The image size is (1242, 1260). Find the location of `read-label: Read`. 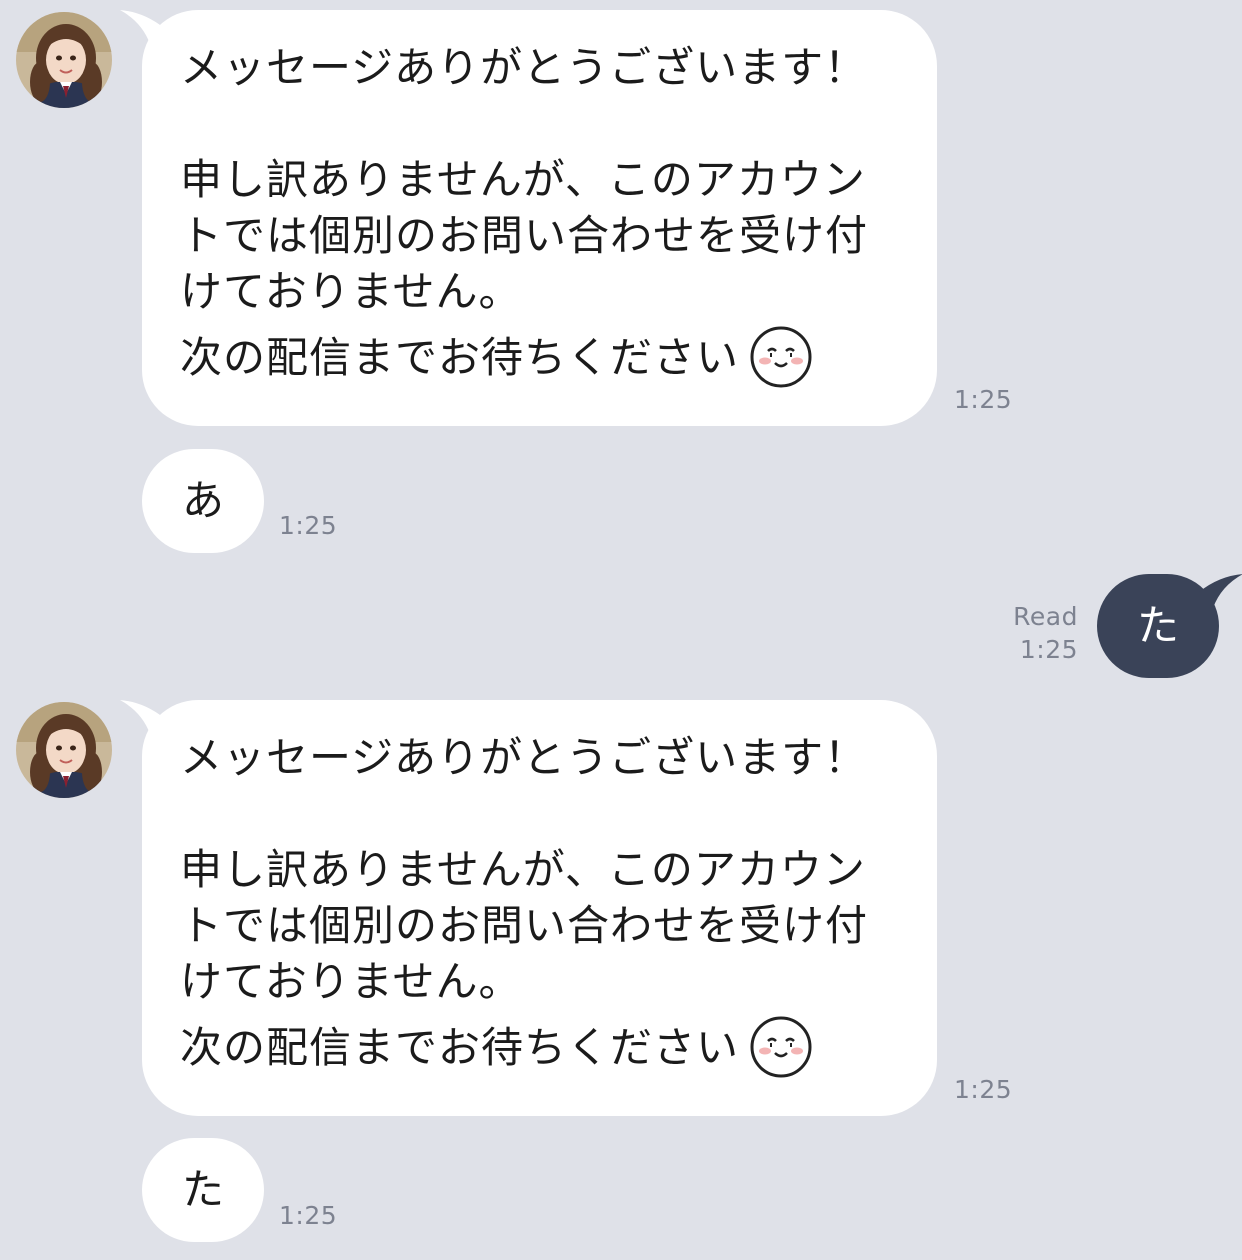

read-label: Read is located at coordinates (1045, 616).